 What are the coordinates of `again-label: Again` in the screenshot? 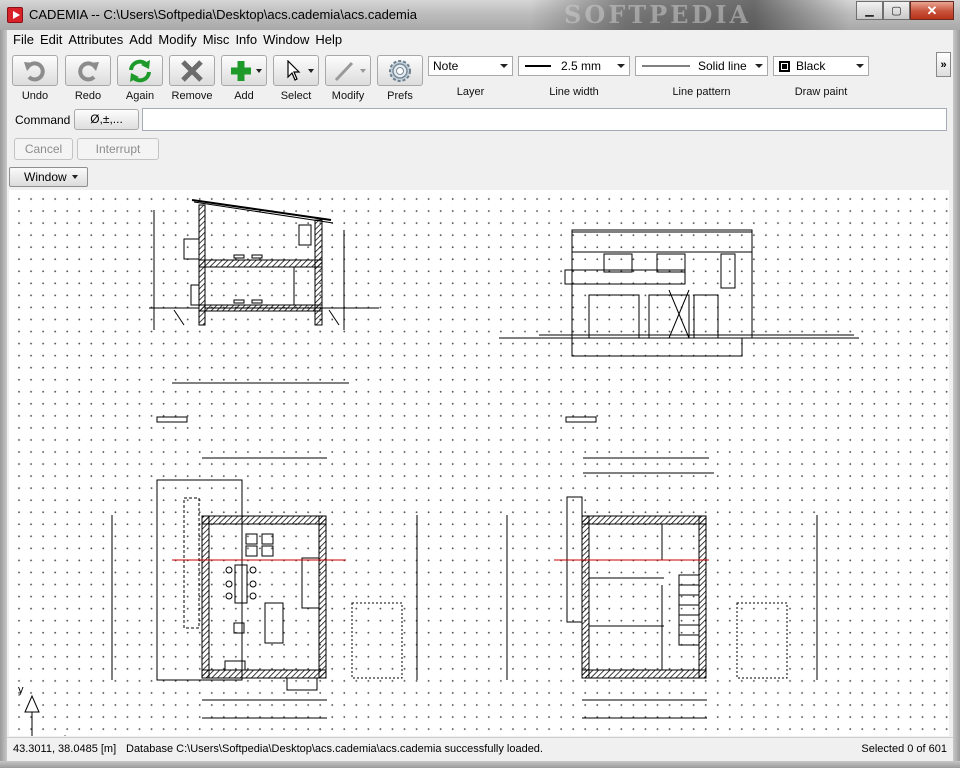 It's located at (140, 96).